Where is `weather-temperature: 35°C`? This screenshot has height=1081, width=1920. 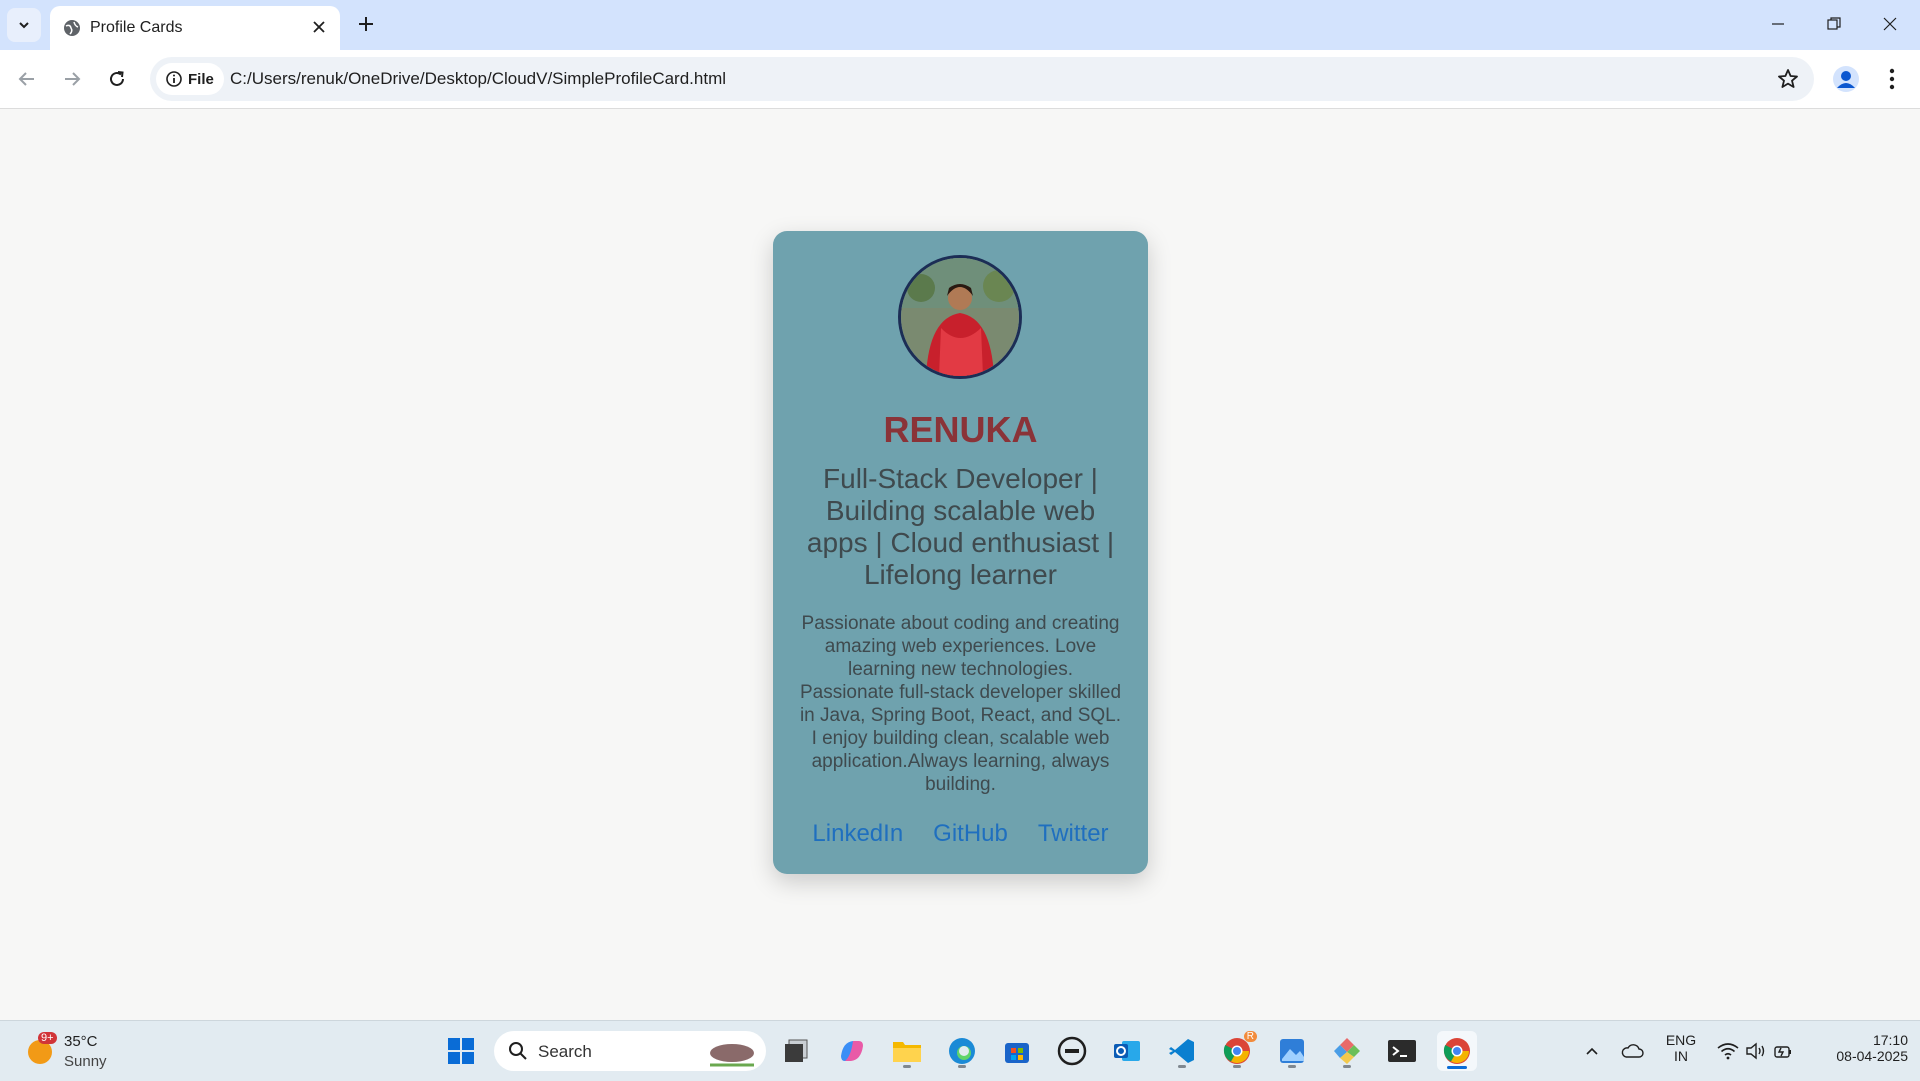
weather-temperature: 35°C is located at coordinates (81, 1041).